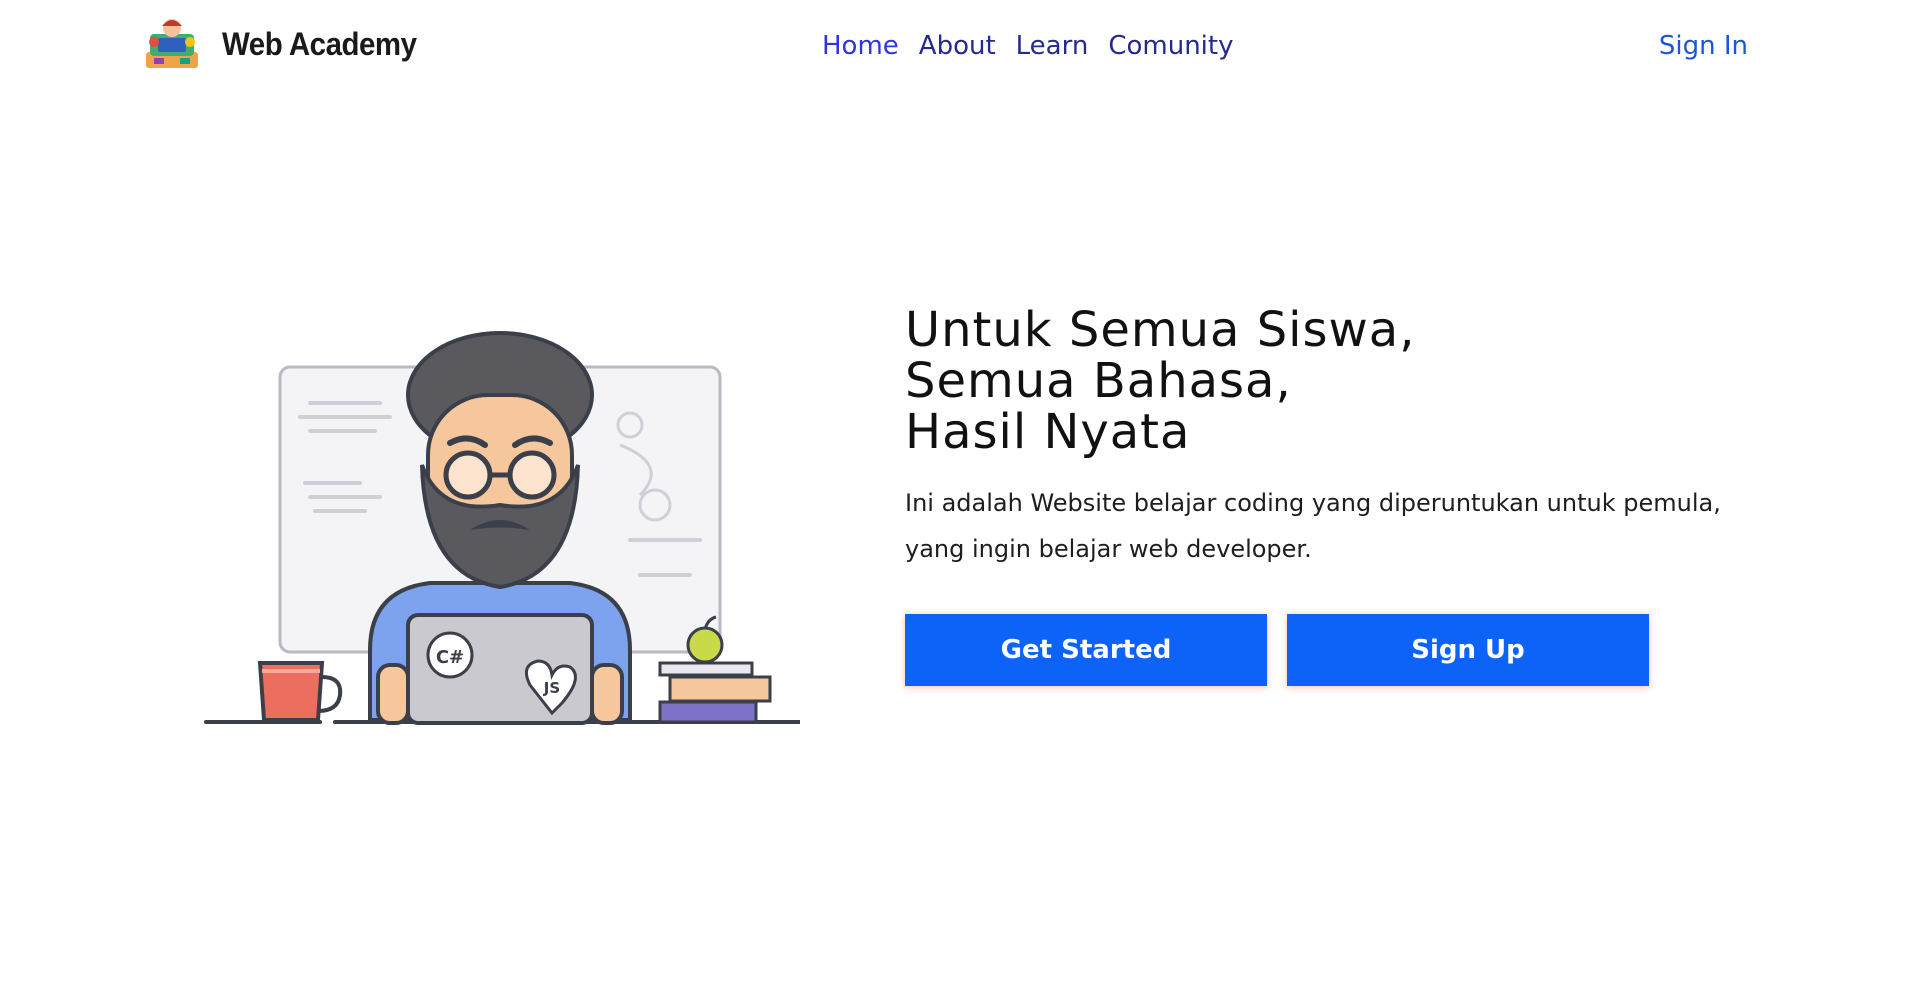  I want to click on laptop-sticker-js: JS, so click(551, 688).